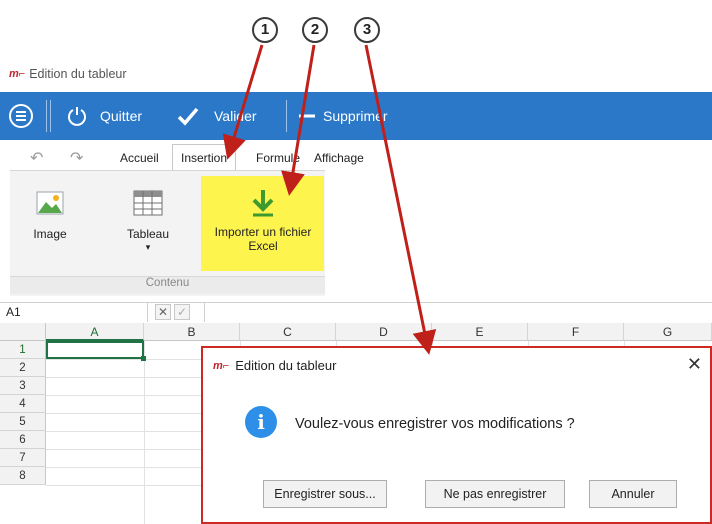  Describe the element at coordinates (23, 350) in the screenshot. I see `row-header-1: 1` at that location.